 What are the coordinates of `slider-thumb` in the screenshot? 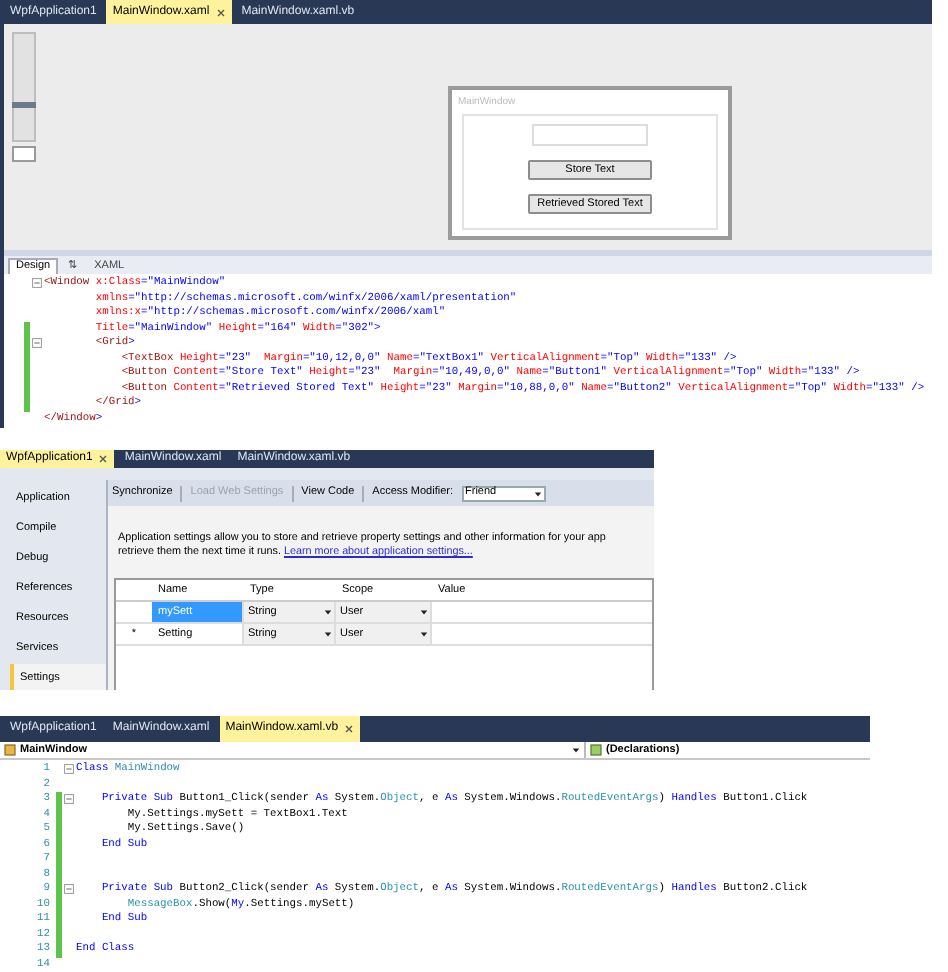 It's located at (23, 104).